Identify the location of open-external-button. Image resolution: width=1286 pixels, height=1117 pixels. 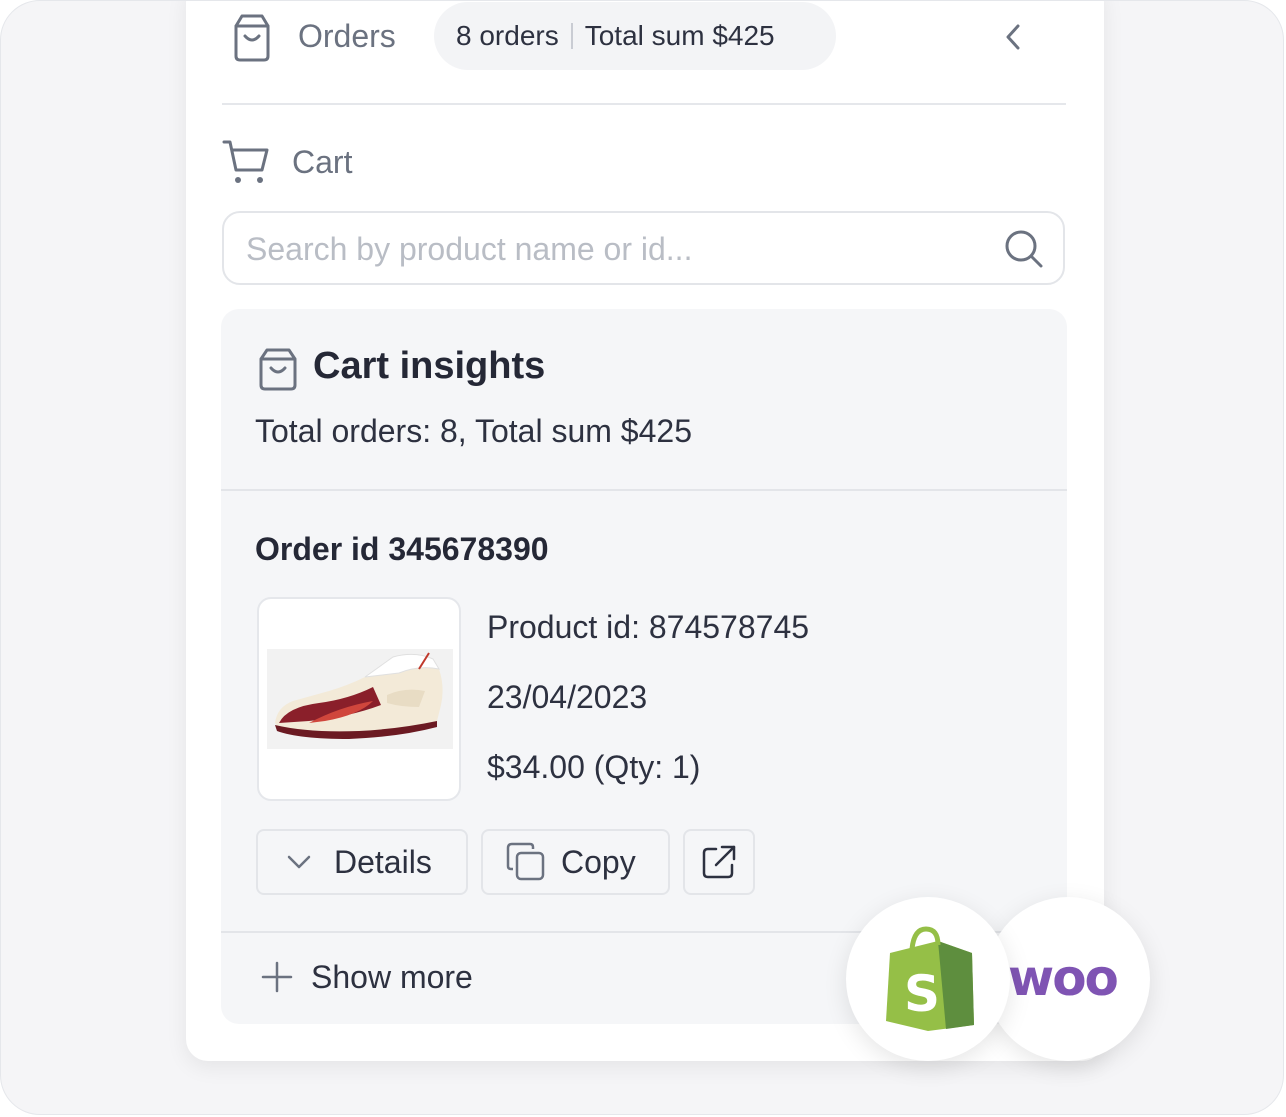
(719, 862).